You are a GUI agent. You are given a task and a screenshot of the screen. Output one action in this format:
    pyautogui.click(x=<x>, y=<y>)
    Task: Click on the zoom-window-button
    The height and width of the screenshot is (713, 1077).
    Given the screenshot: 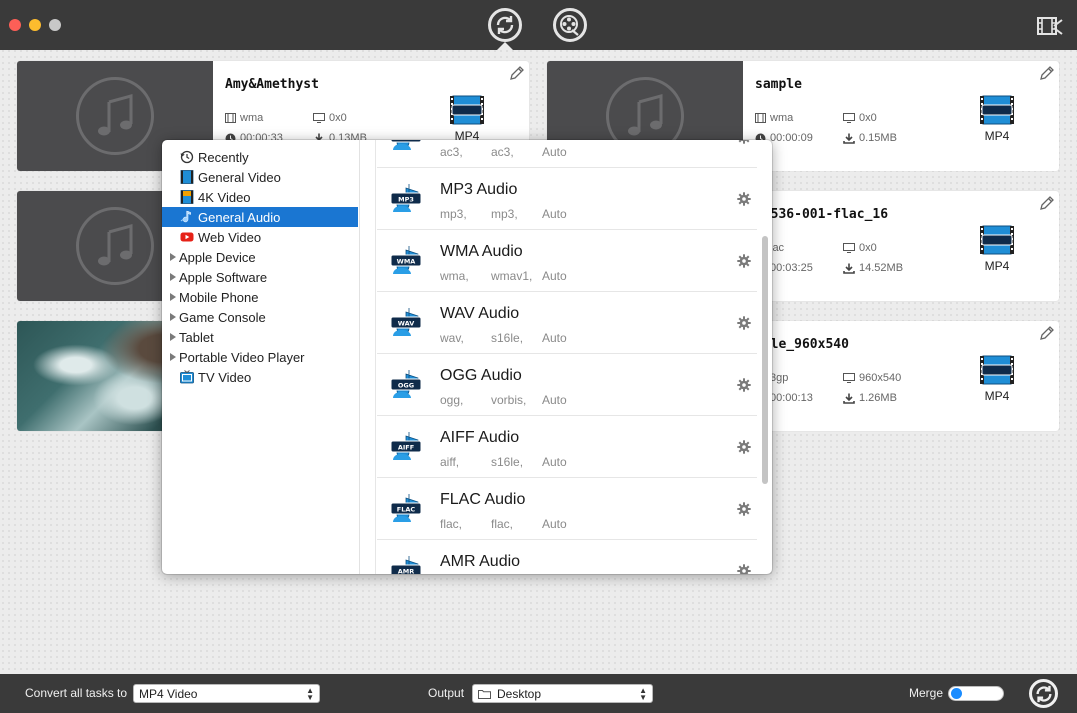 What is the action you would take?
    pyautogui.click(x=55, y=25)
    